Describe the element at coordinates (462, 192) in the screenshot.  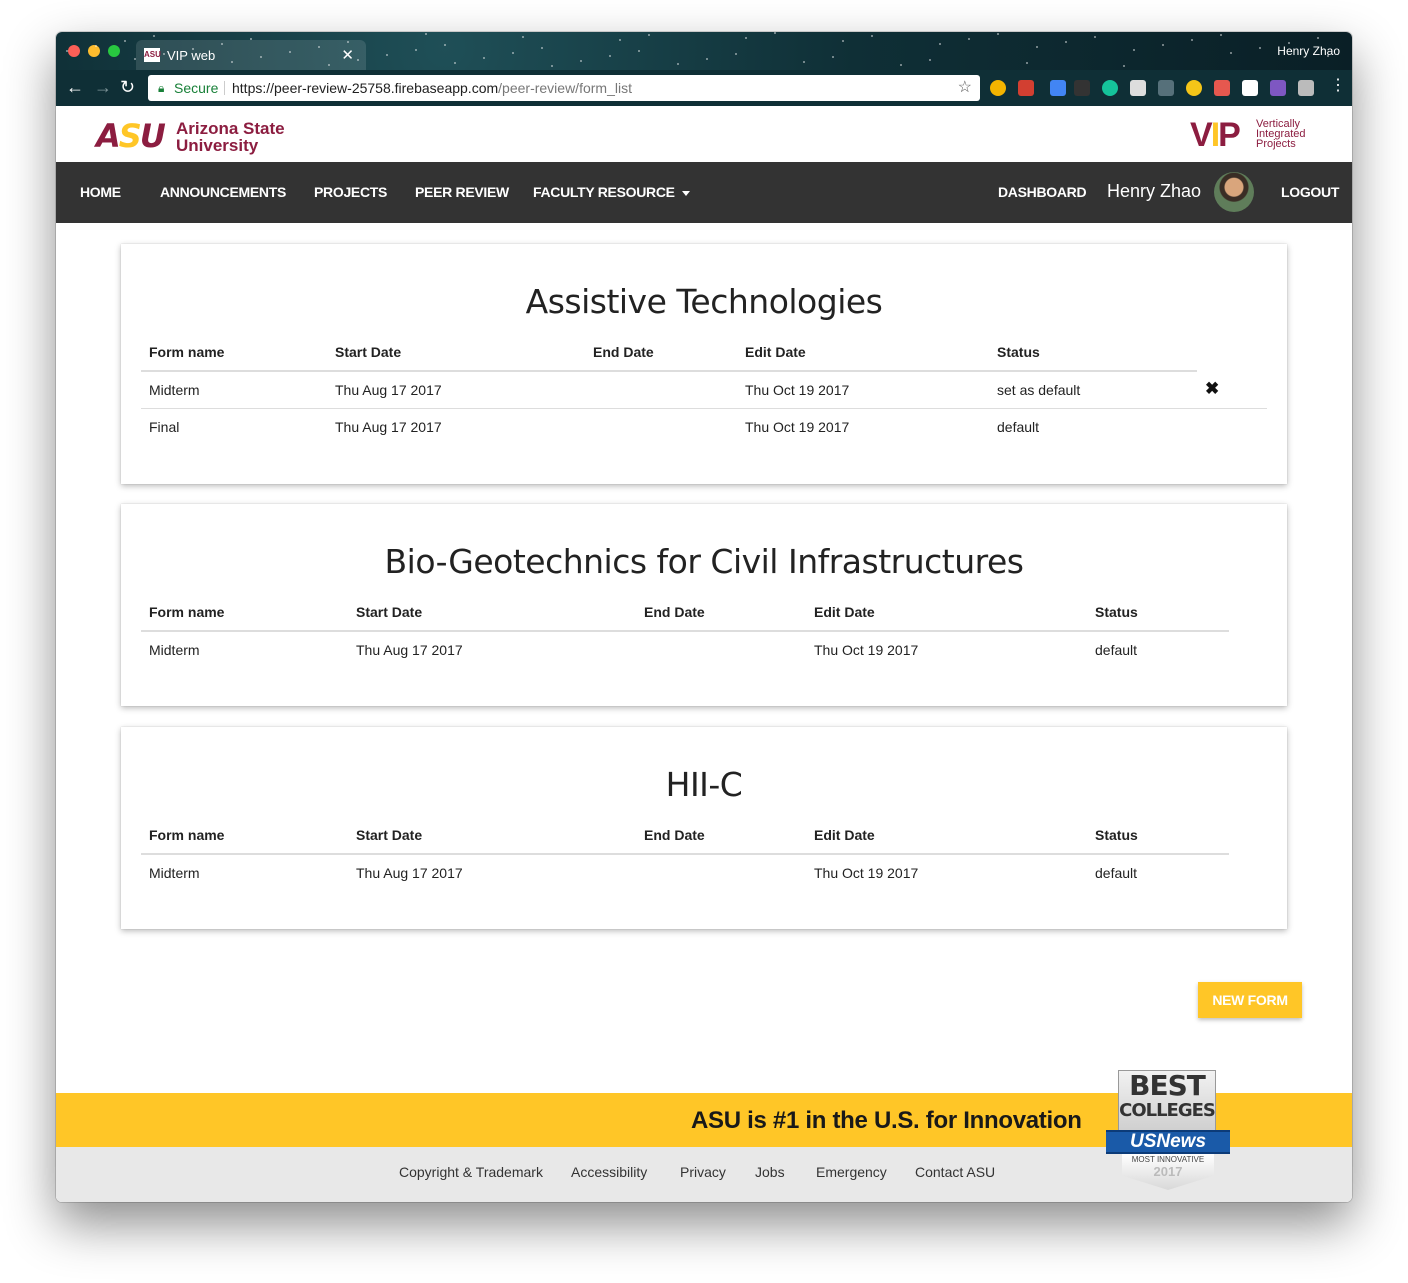
I see `nav-peer-review: PEER REVIEW` at that location.